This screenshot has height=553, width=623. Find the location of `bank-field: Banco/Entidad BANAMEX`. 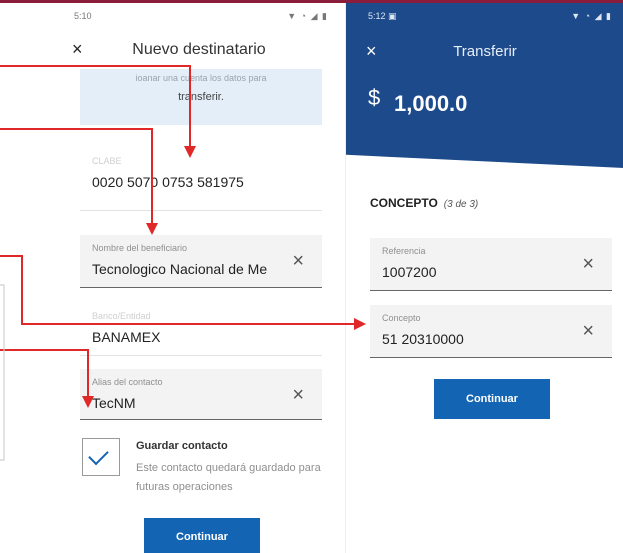

bank-field: Banco/Entidad BANAMEX is located at coordinates (201, 329).